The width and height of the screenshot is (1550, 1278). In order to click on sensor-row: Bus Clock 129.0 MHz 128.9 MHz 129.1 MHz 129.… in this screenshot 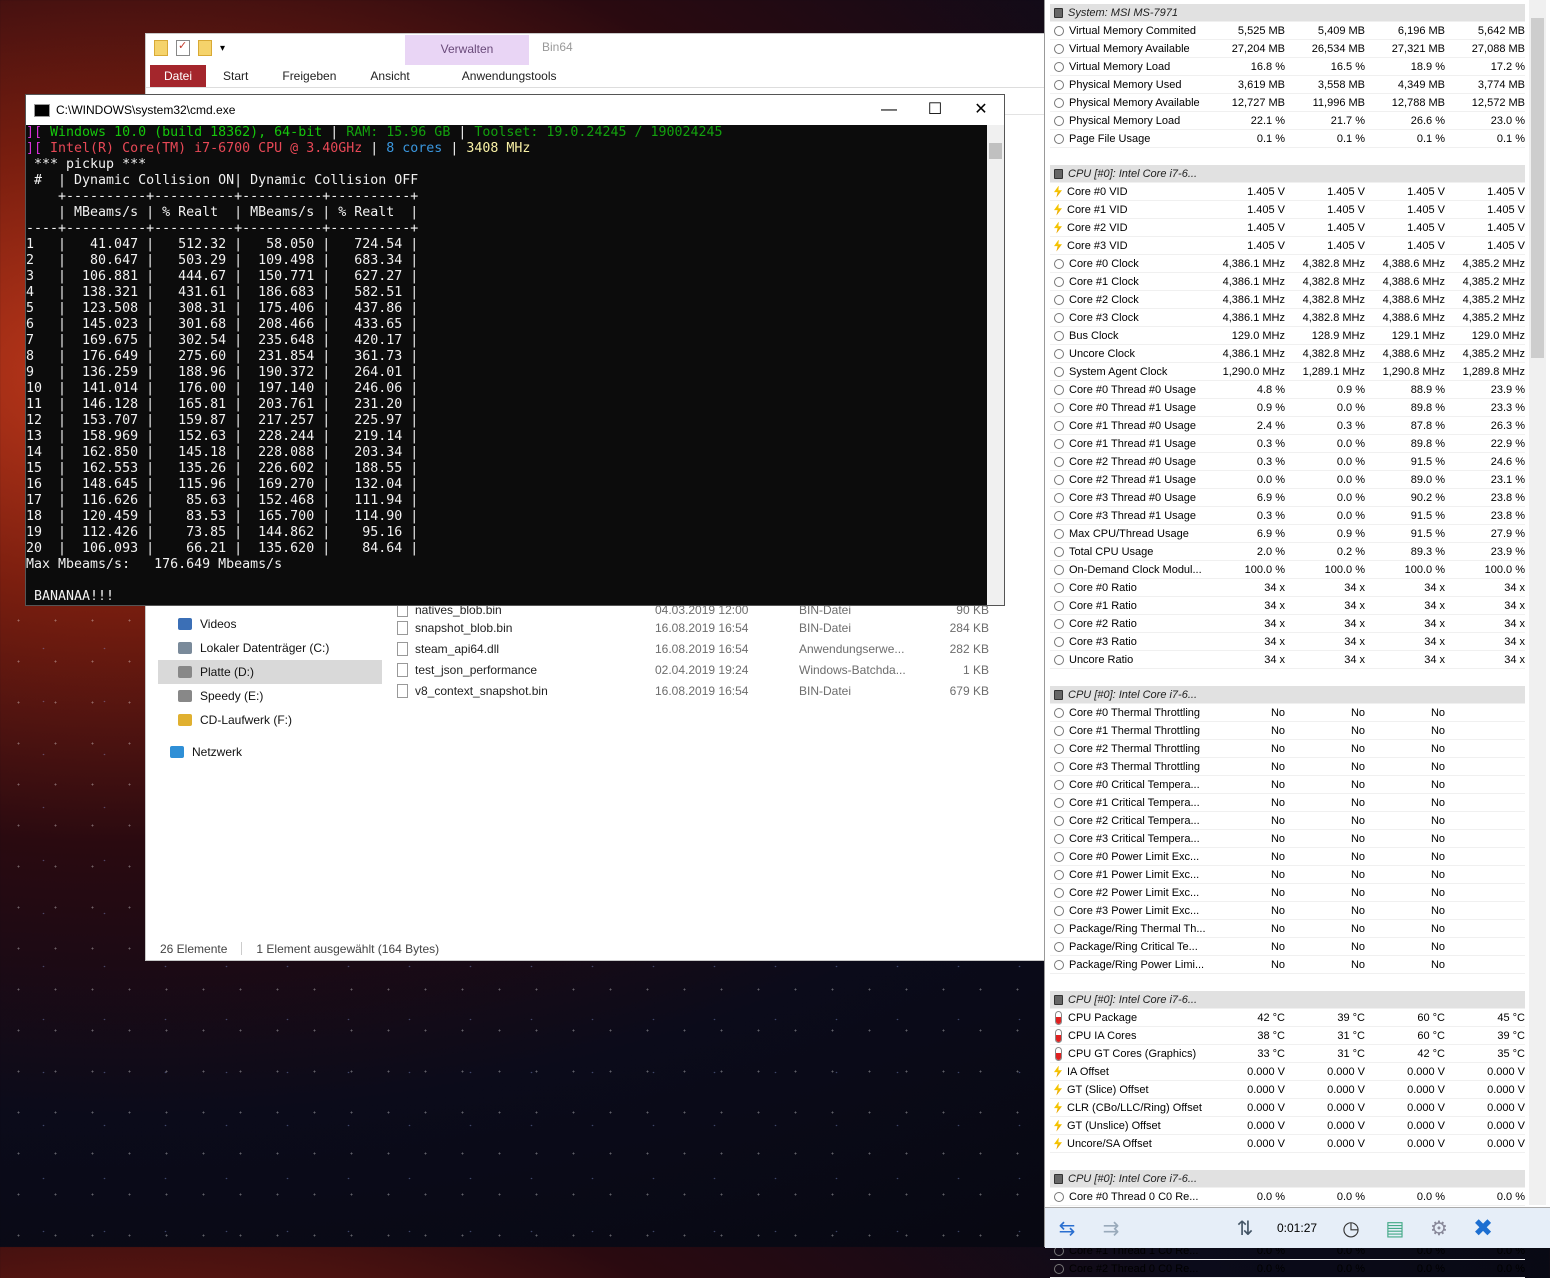, I will do `click(1287, 336)`.